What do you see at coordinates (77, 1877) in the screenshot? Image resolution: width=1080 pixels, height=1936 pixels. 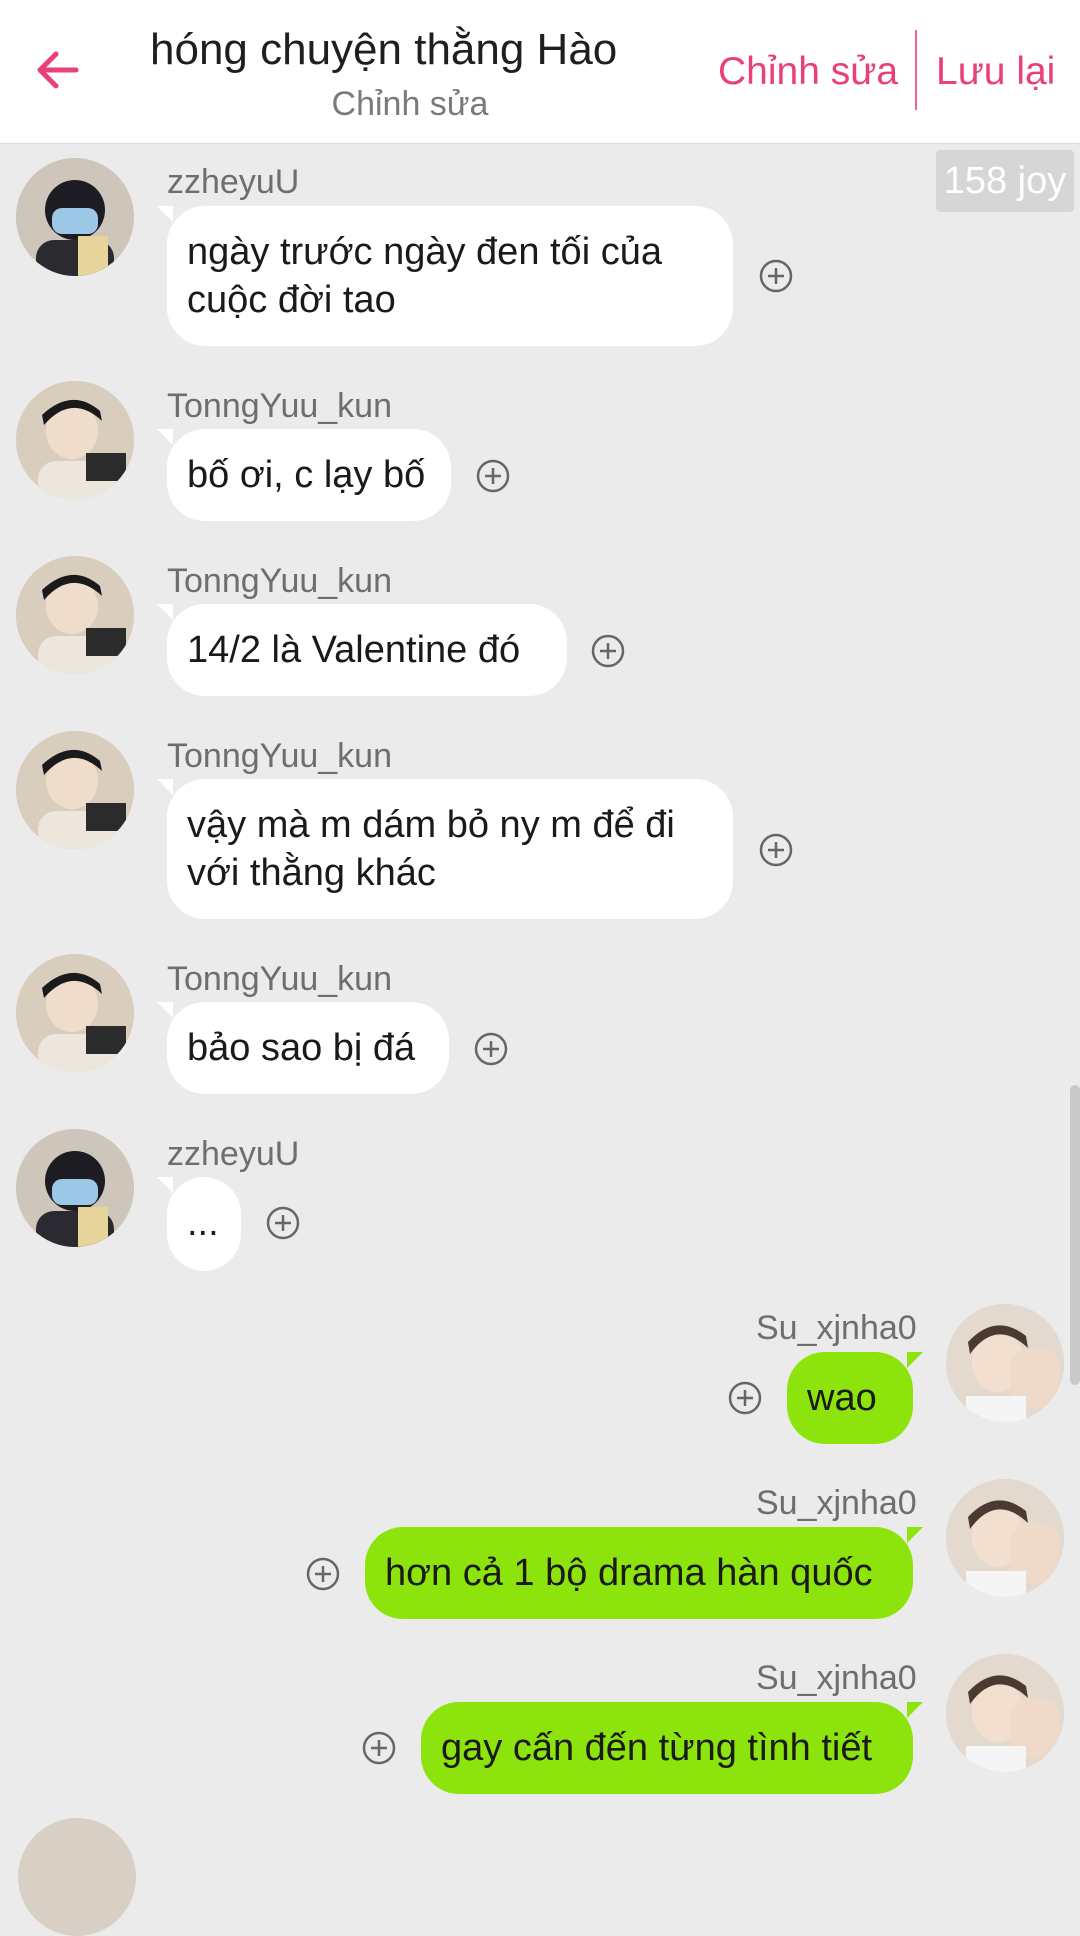 I see `avatar-partial` at bounding box center [77, 1877].